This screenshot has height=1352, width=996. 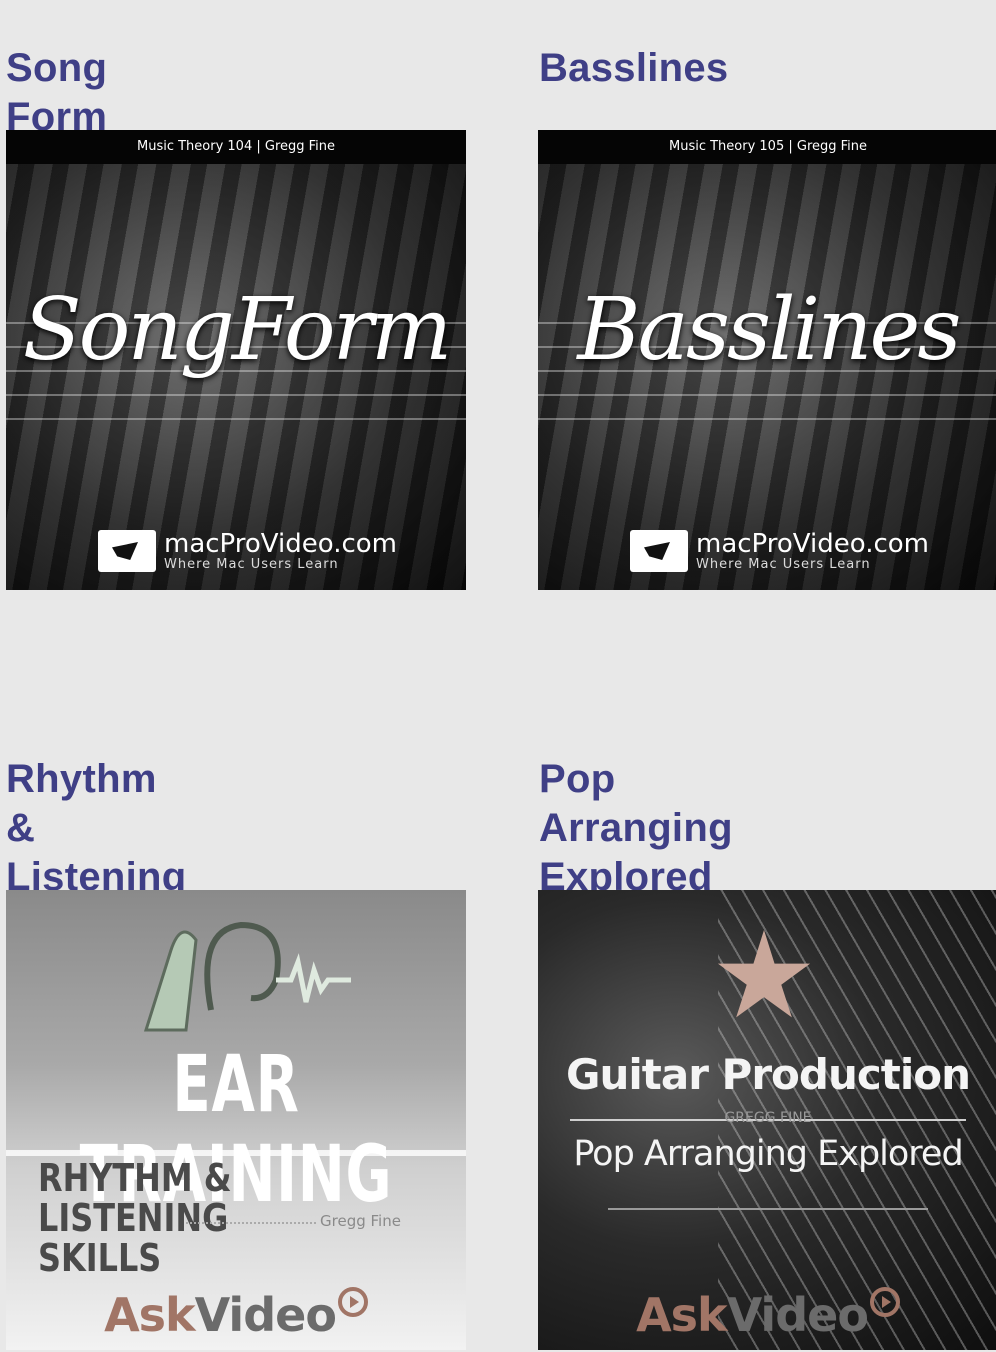 I want to click on cover-title: Basslines, so click(x=769, y=330).